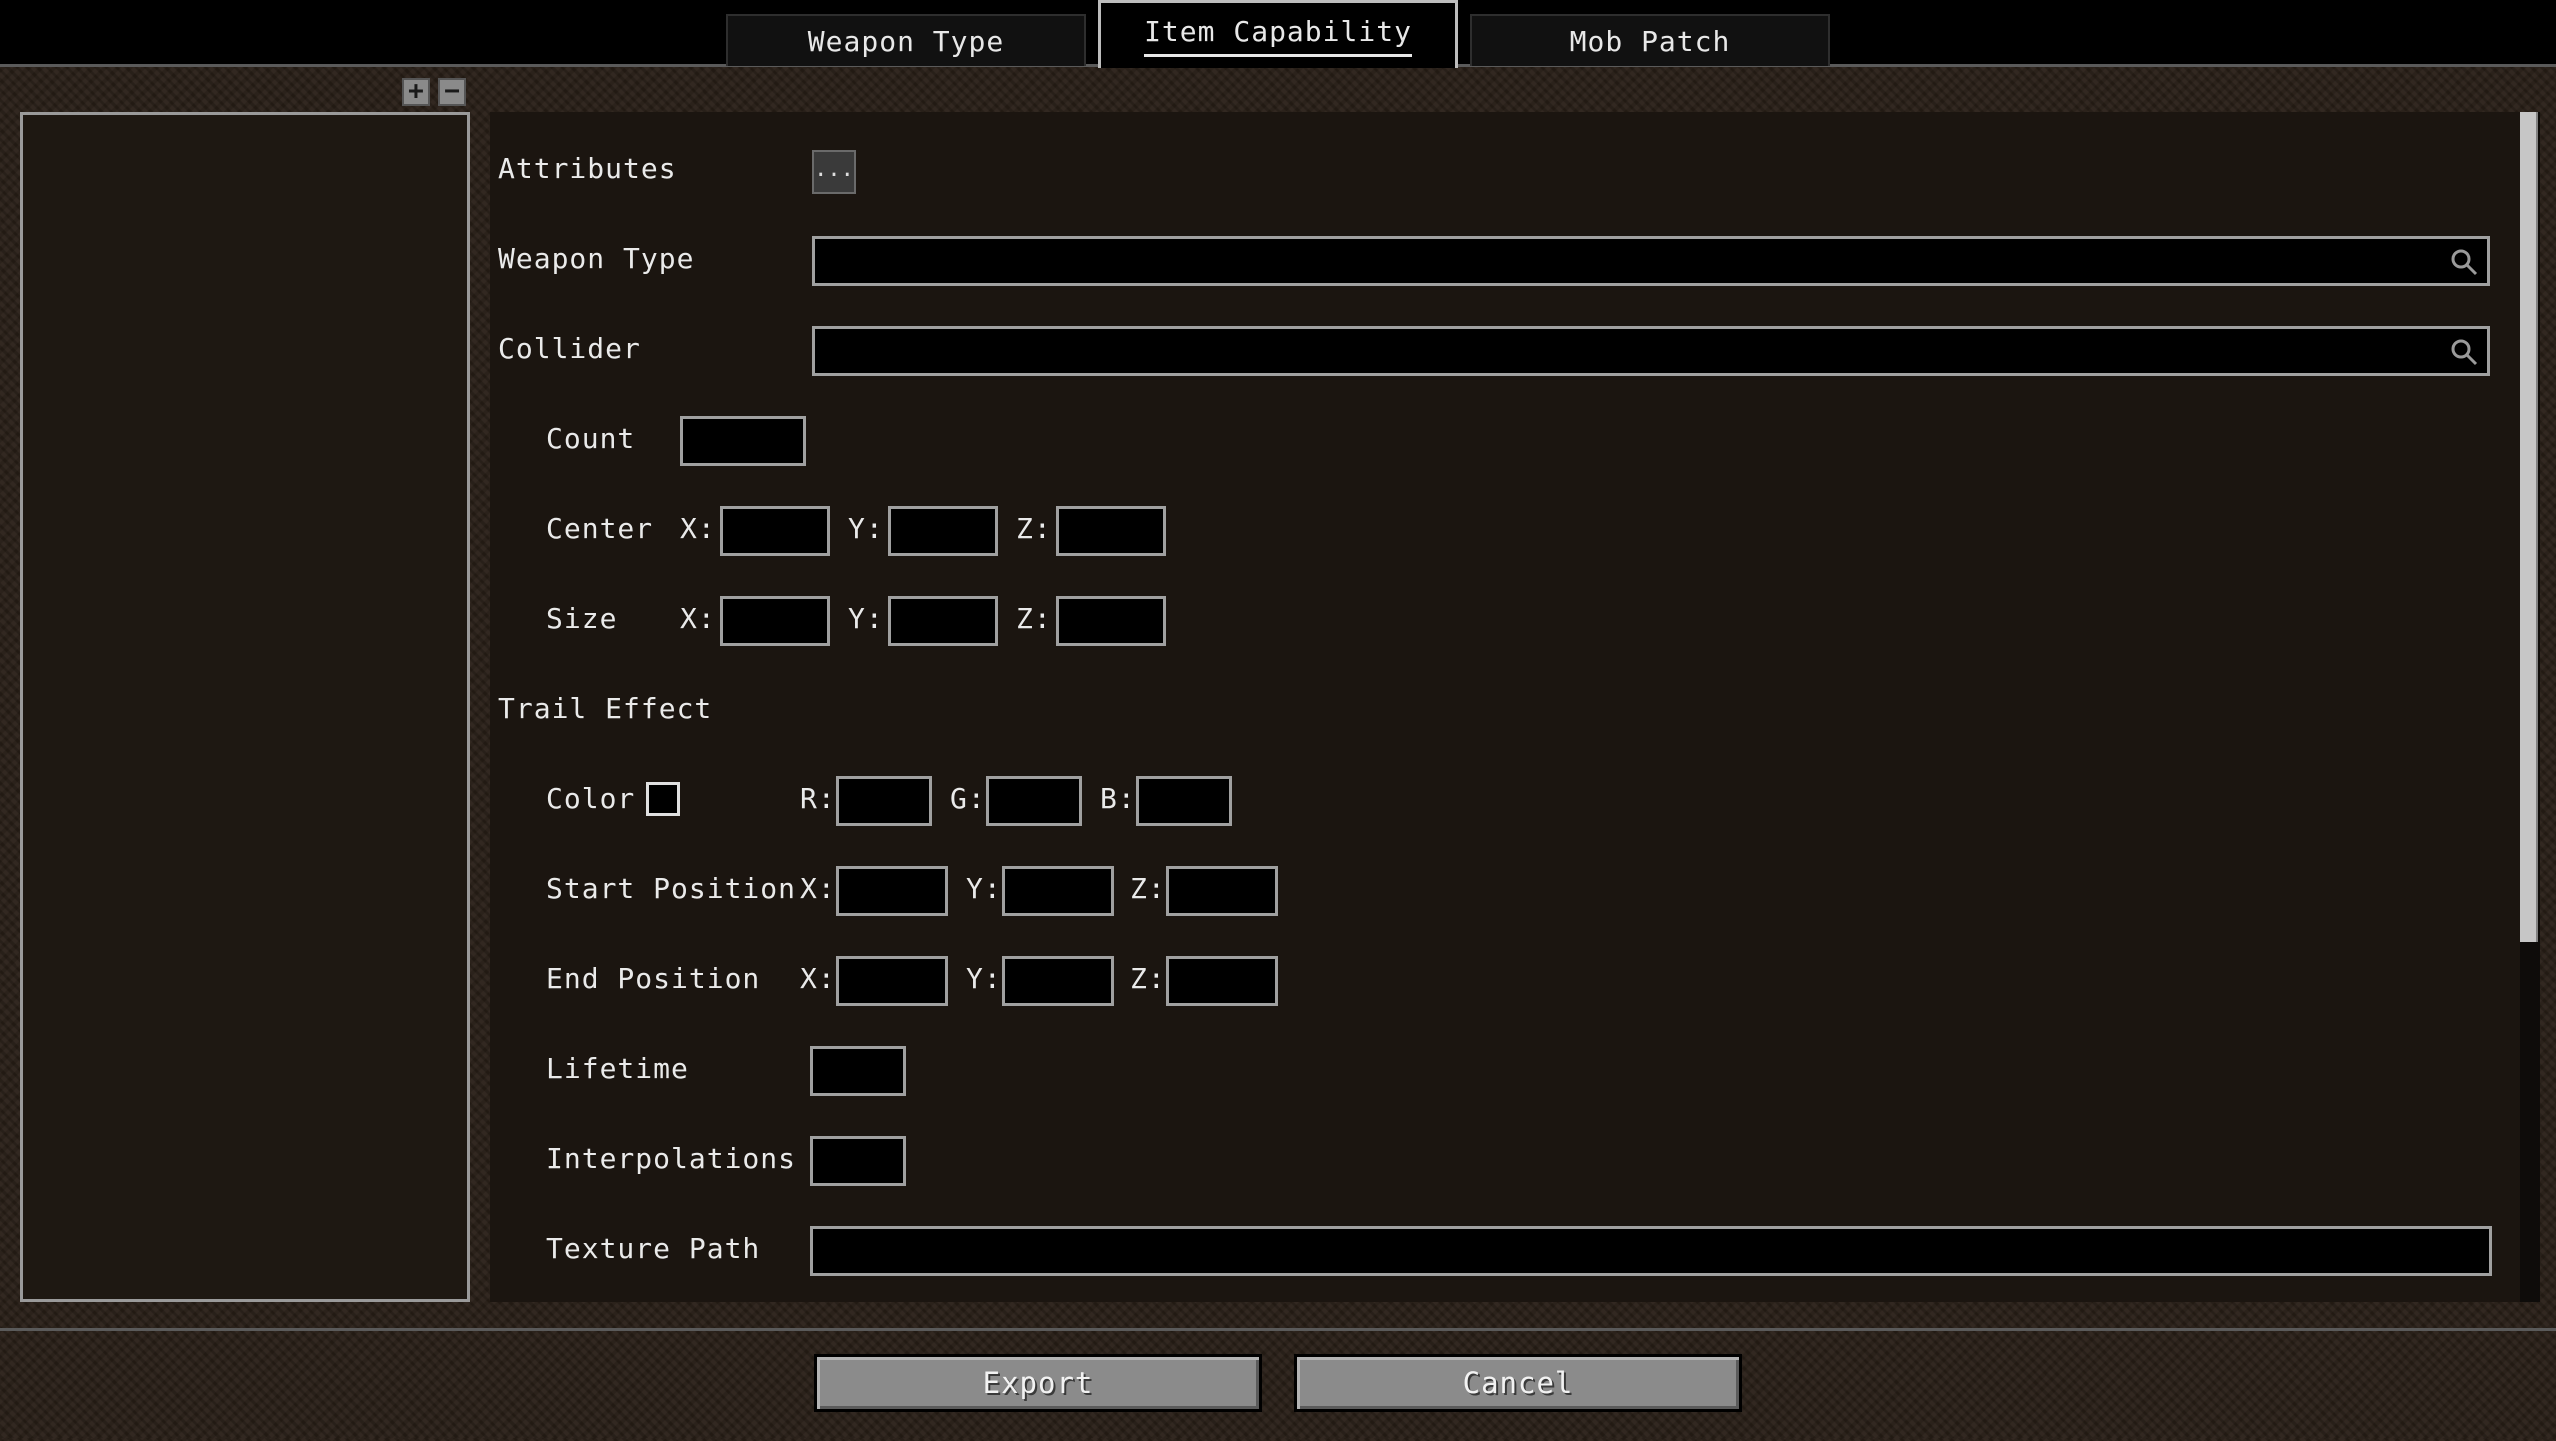 The image size is (2556, 1441). I want to click on start-position-y-label: Y:, so click(984, 888).